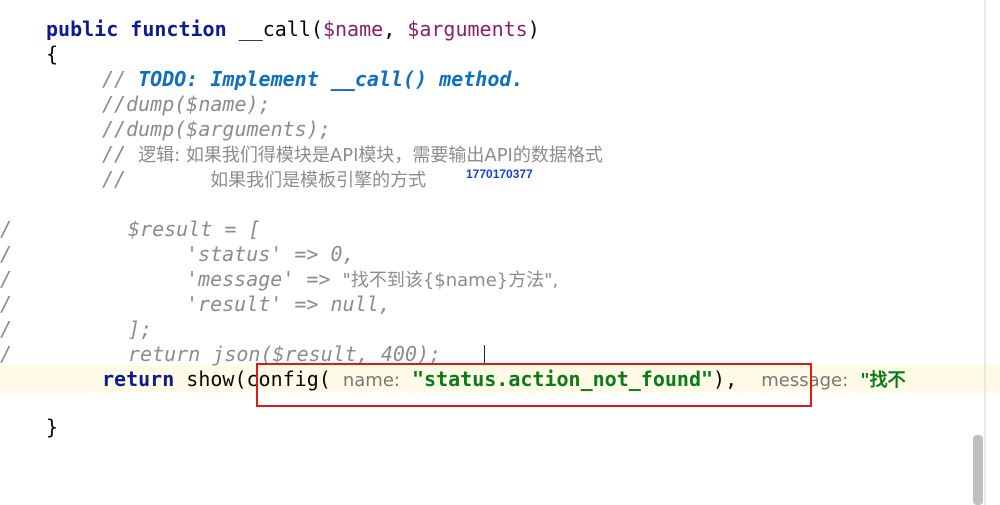 The image size is (1000, 505). What do you see at coordinates (280, 29) in the screenshot?
I see `function-name: __call(` at bounding box center [280, 29].